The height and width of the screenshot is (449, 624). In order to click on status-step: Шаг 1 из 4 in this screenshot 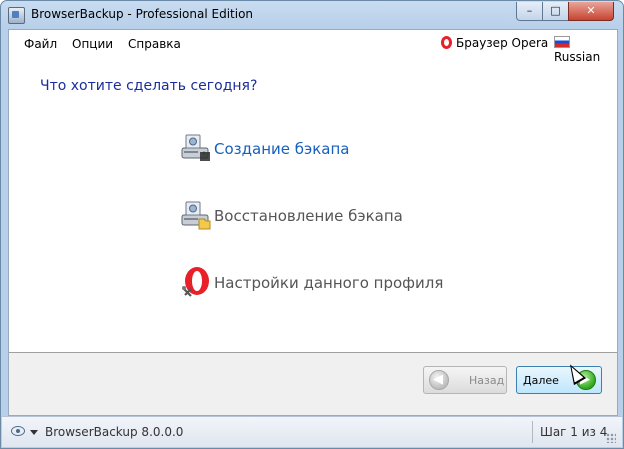, I will do `click(574, 432)`.